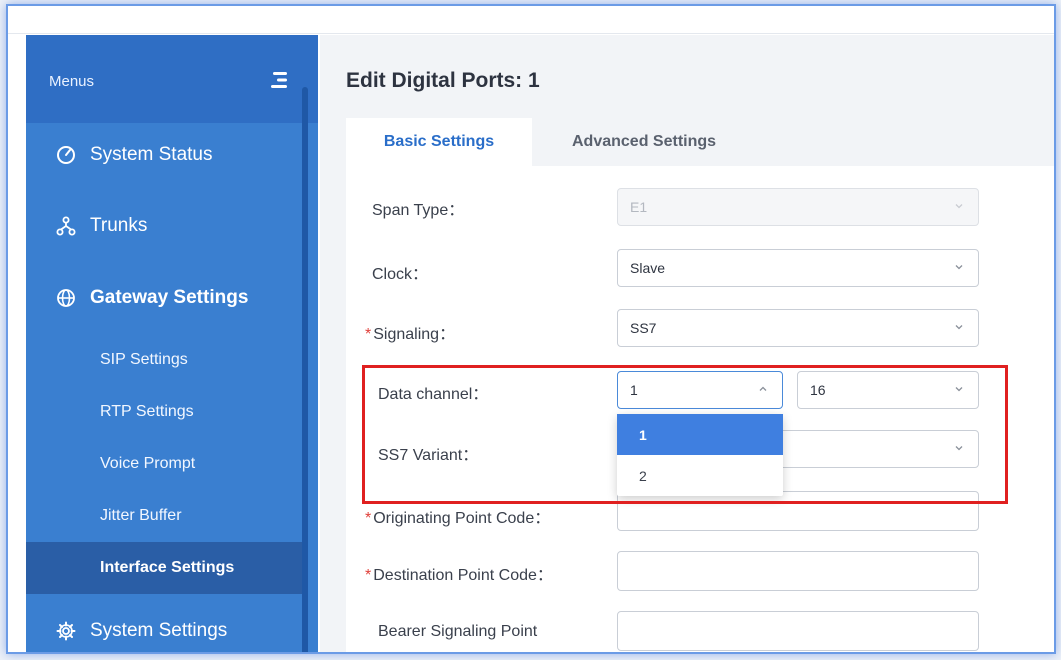 The height and width of the screenshot is (660, 1061). What do you see at coordinates (119, 225) in the screenshot?
I see `sidebar-item-label: Trunks` at bounding box center [119, 225].